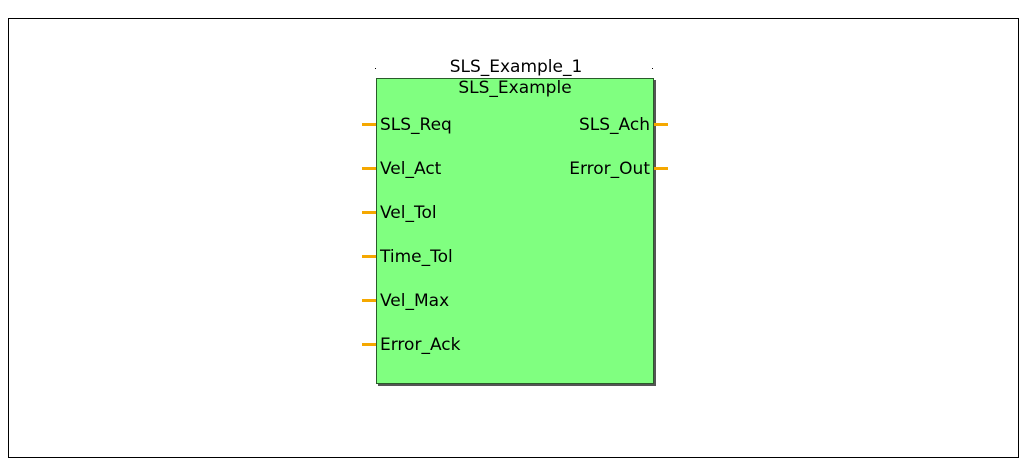  Describe the element at coordinates (420, 345) in the screenshot. I see `input-label-error-ack: Error_Ack` at that location.